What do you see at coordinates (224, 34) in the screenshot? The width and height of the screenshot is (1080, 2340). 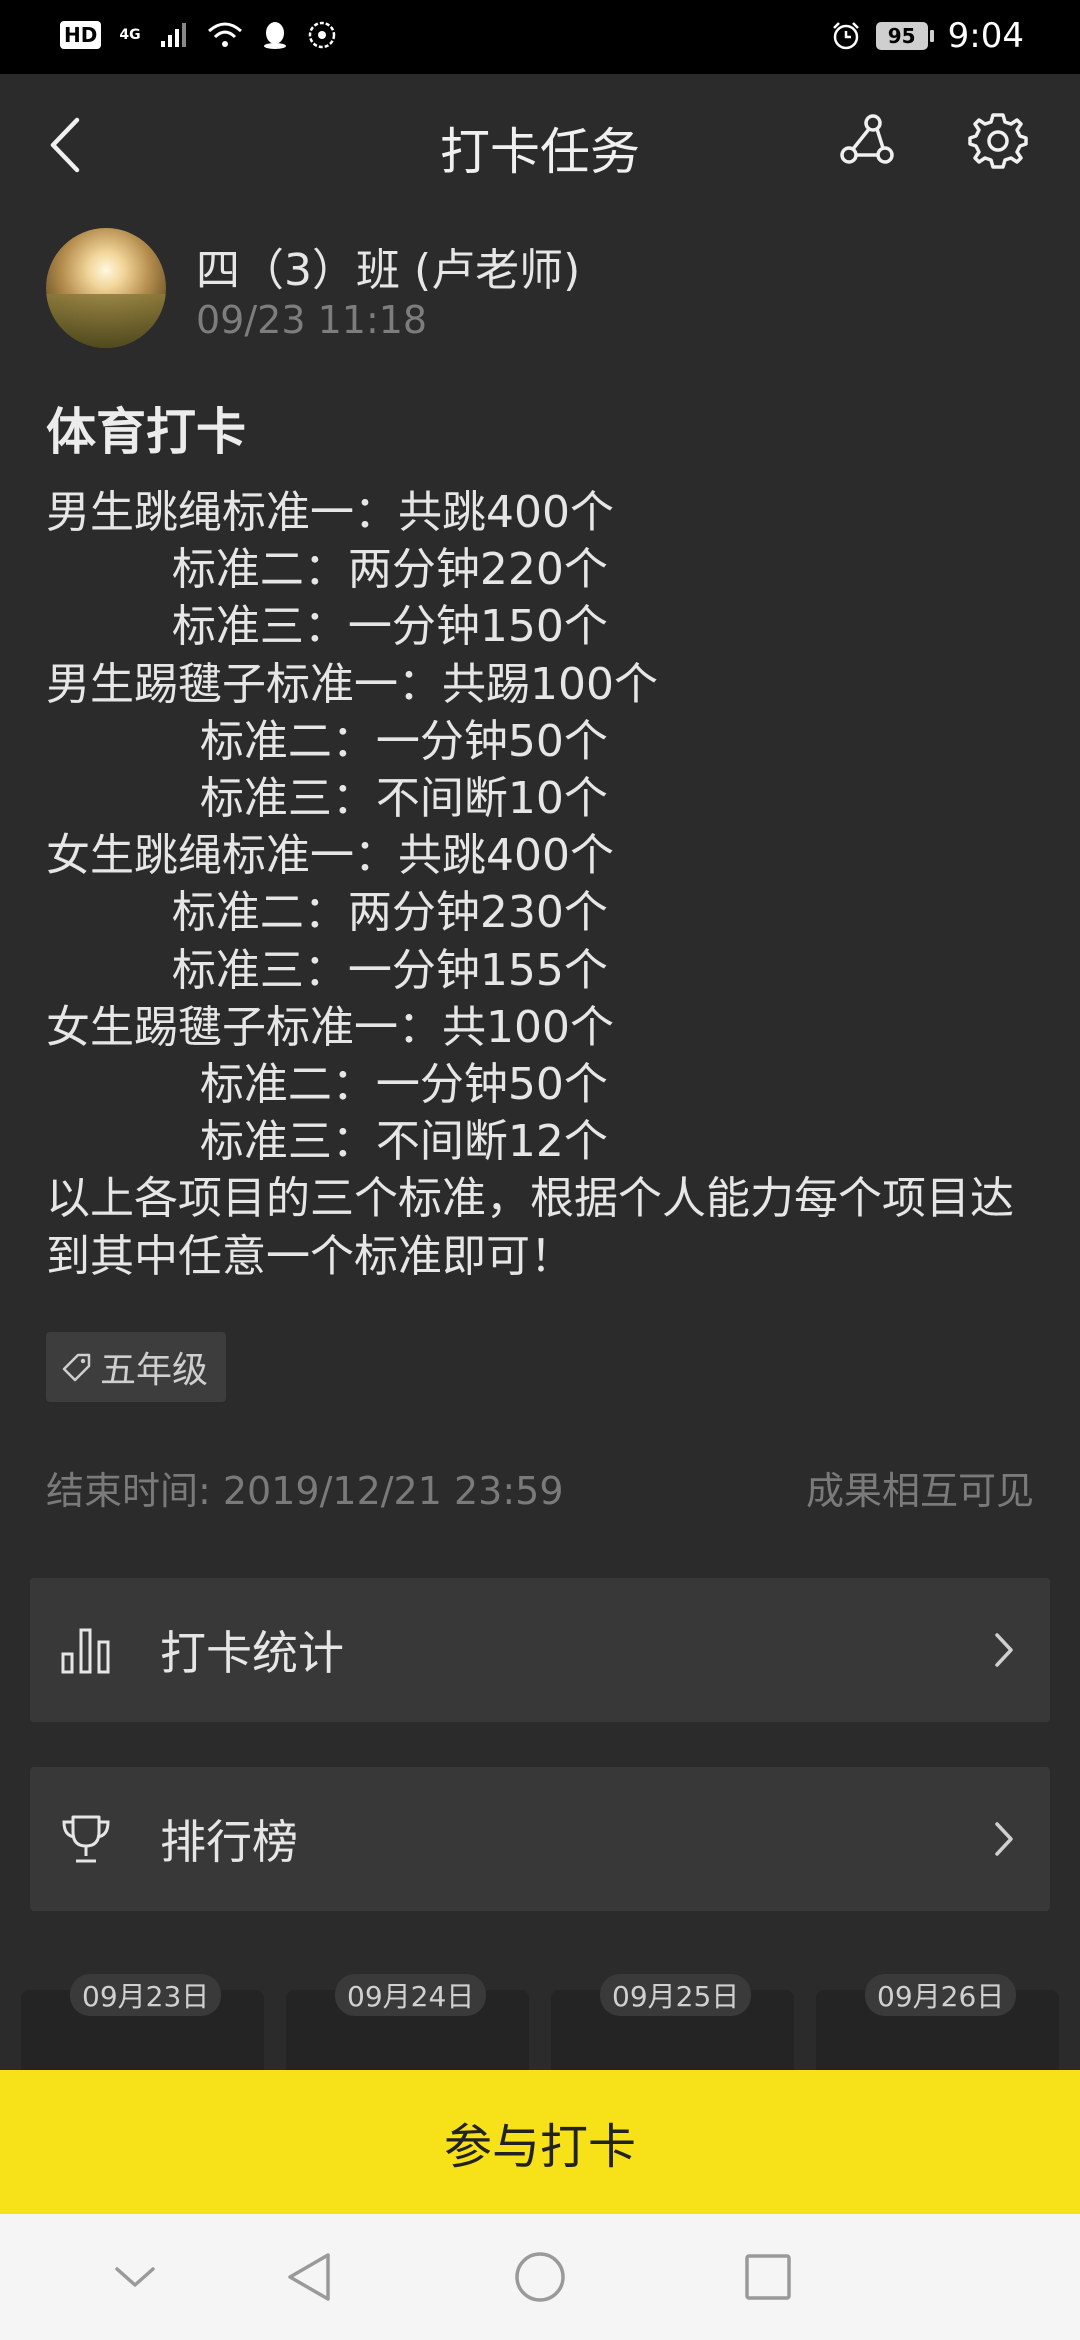 I see `wifi-icon` at bounding box center [224, 34].